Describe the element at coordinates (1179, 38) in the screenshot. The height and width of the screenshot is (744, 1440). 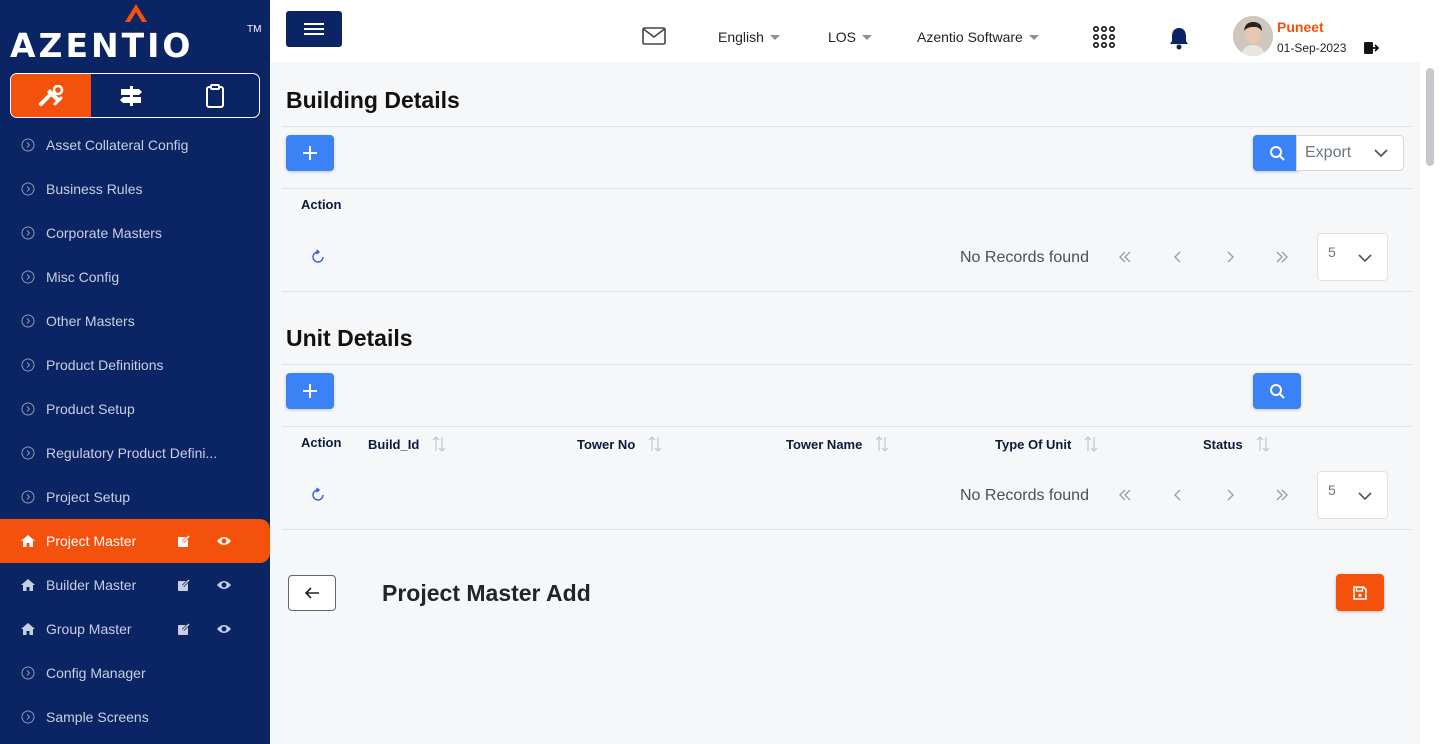
I see `bell-icon` at that location.